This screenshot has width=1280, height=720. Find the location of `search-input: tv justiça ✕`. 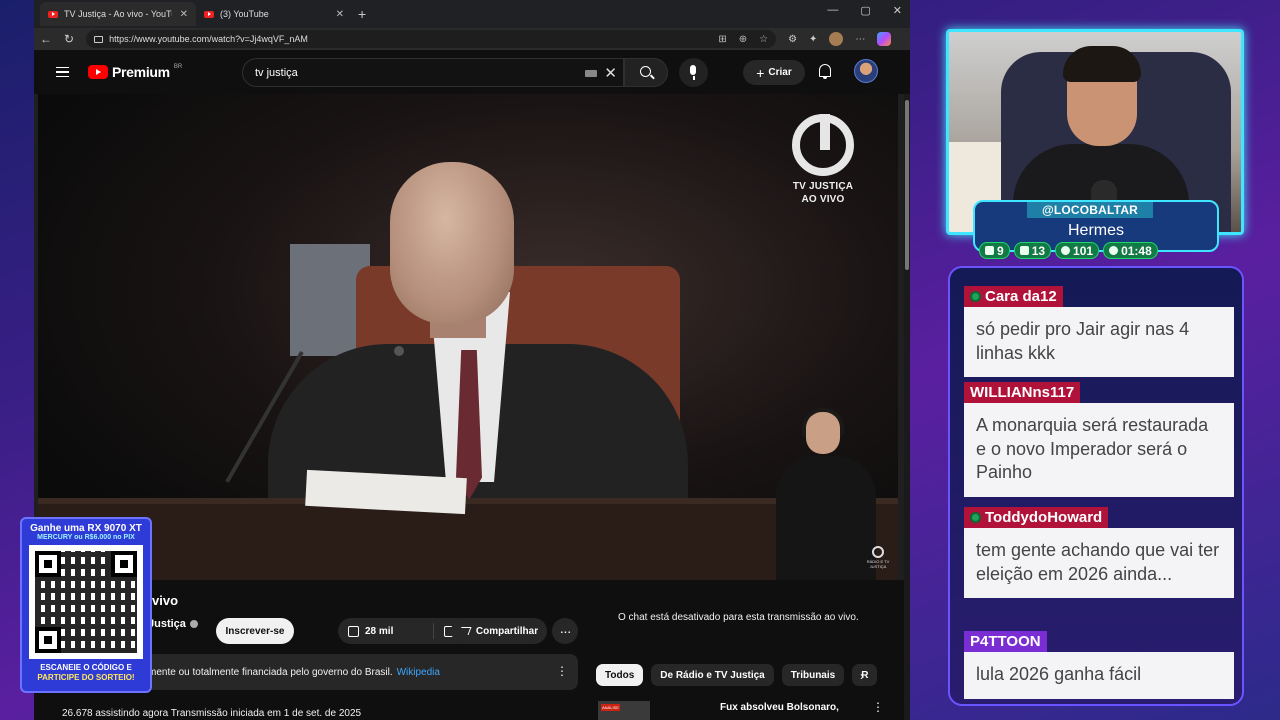

search-input: tv justiça ✕ is located at coordinates (433, 72).